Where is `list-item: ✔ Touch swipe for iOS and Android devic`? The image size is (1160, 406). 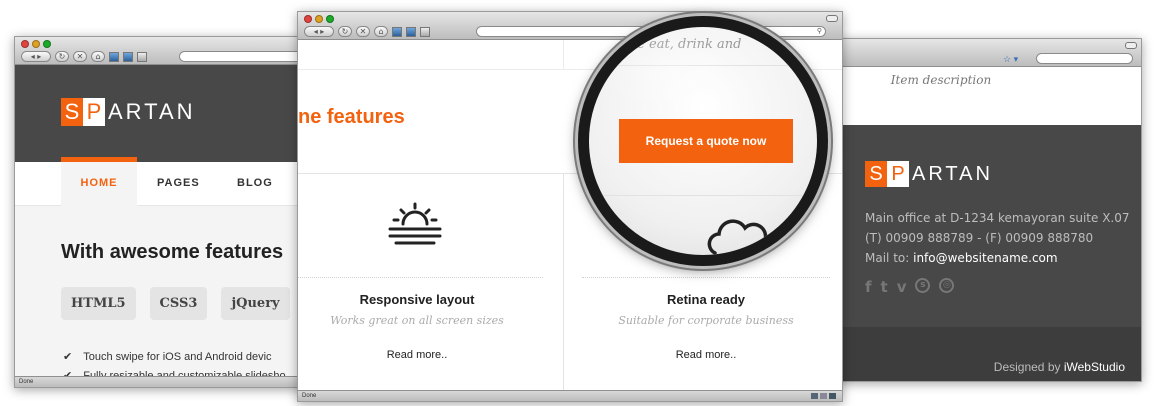 list-item: ✔ Touch swipe for iOS and Android devic is located at coordinates (167, 357).